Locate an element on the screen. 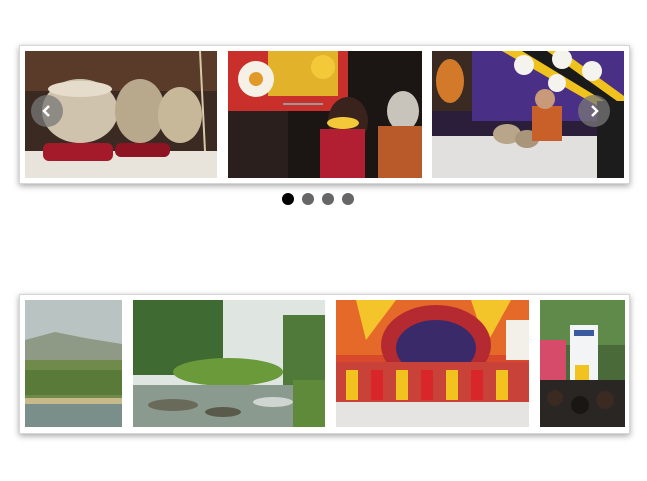 Image resolution: width=647 pixels, height=481 pixels. dancers-stage-photo is located at coordinates (432, 363).